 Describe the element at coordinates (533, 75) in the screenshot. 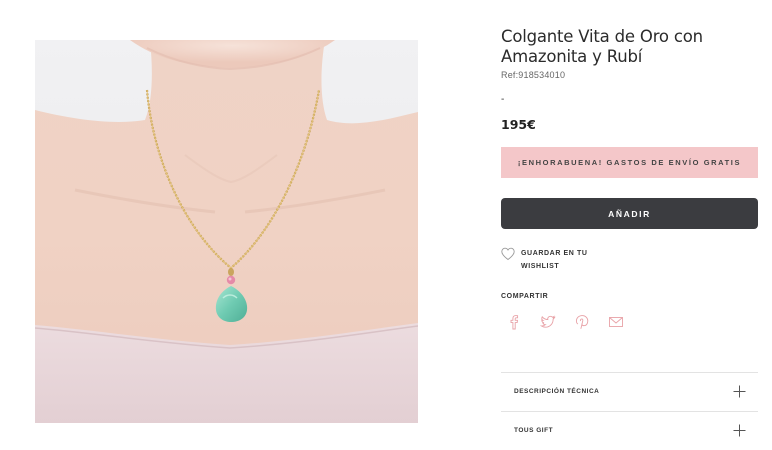

I see `product-reference: Ref:918534010` at that location.